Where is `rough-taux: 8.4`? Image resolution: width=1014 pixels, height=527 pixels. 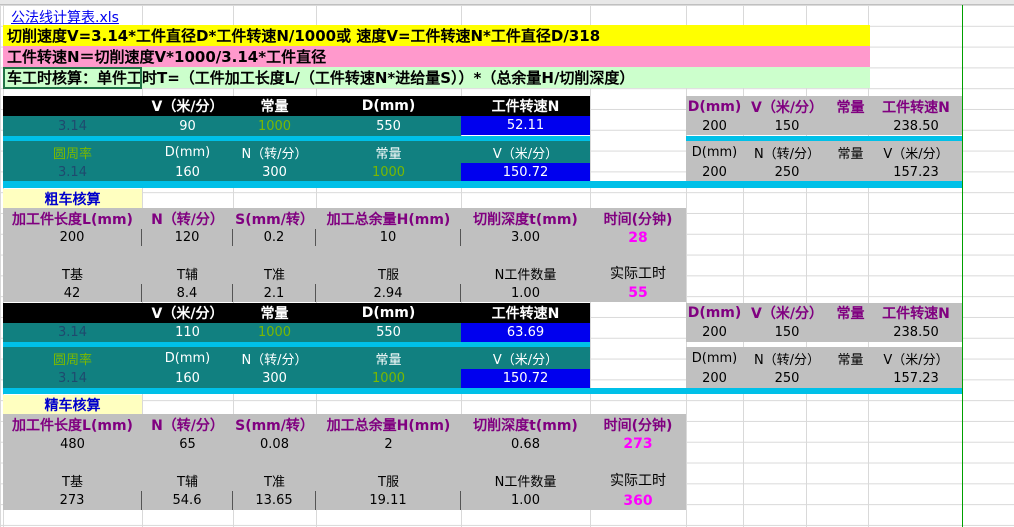
rough-taux: 8.4 is located at coordinates (187, 293).